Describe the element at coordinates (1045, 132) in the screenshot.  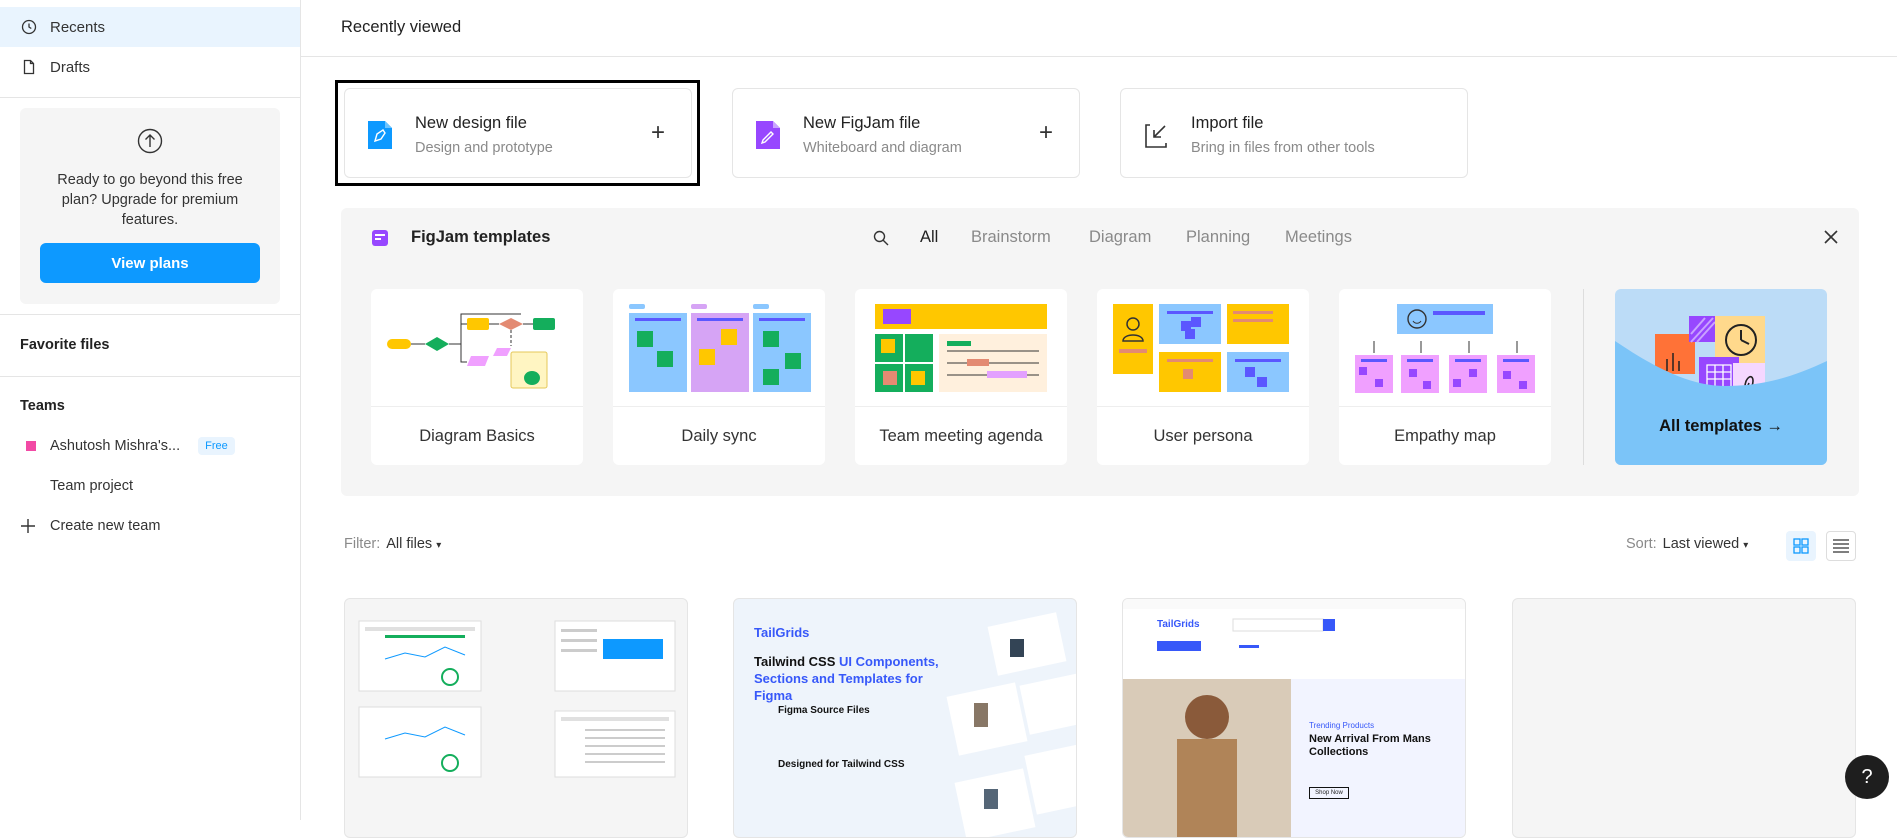
I see `plus-icon: +` at that location.